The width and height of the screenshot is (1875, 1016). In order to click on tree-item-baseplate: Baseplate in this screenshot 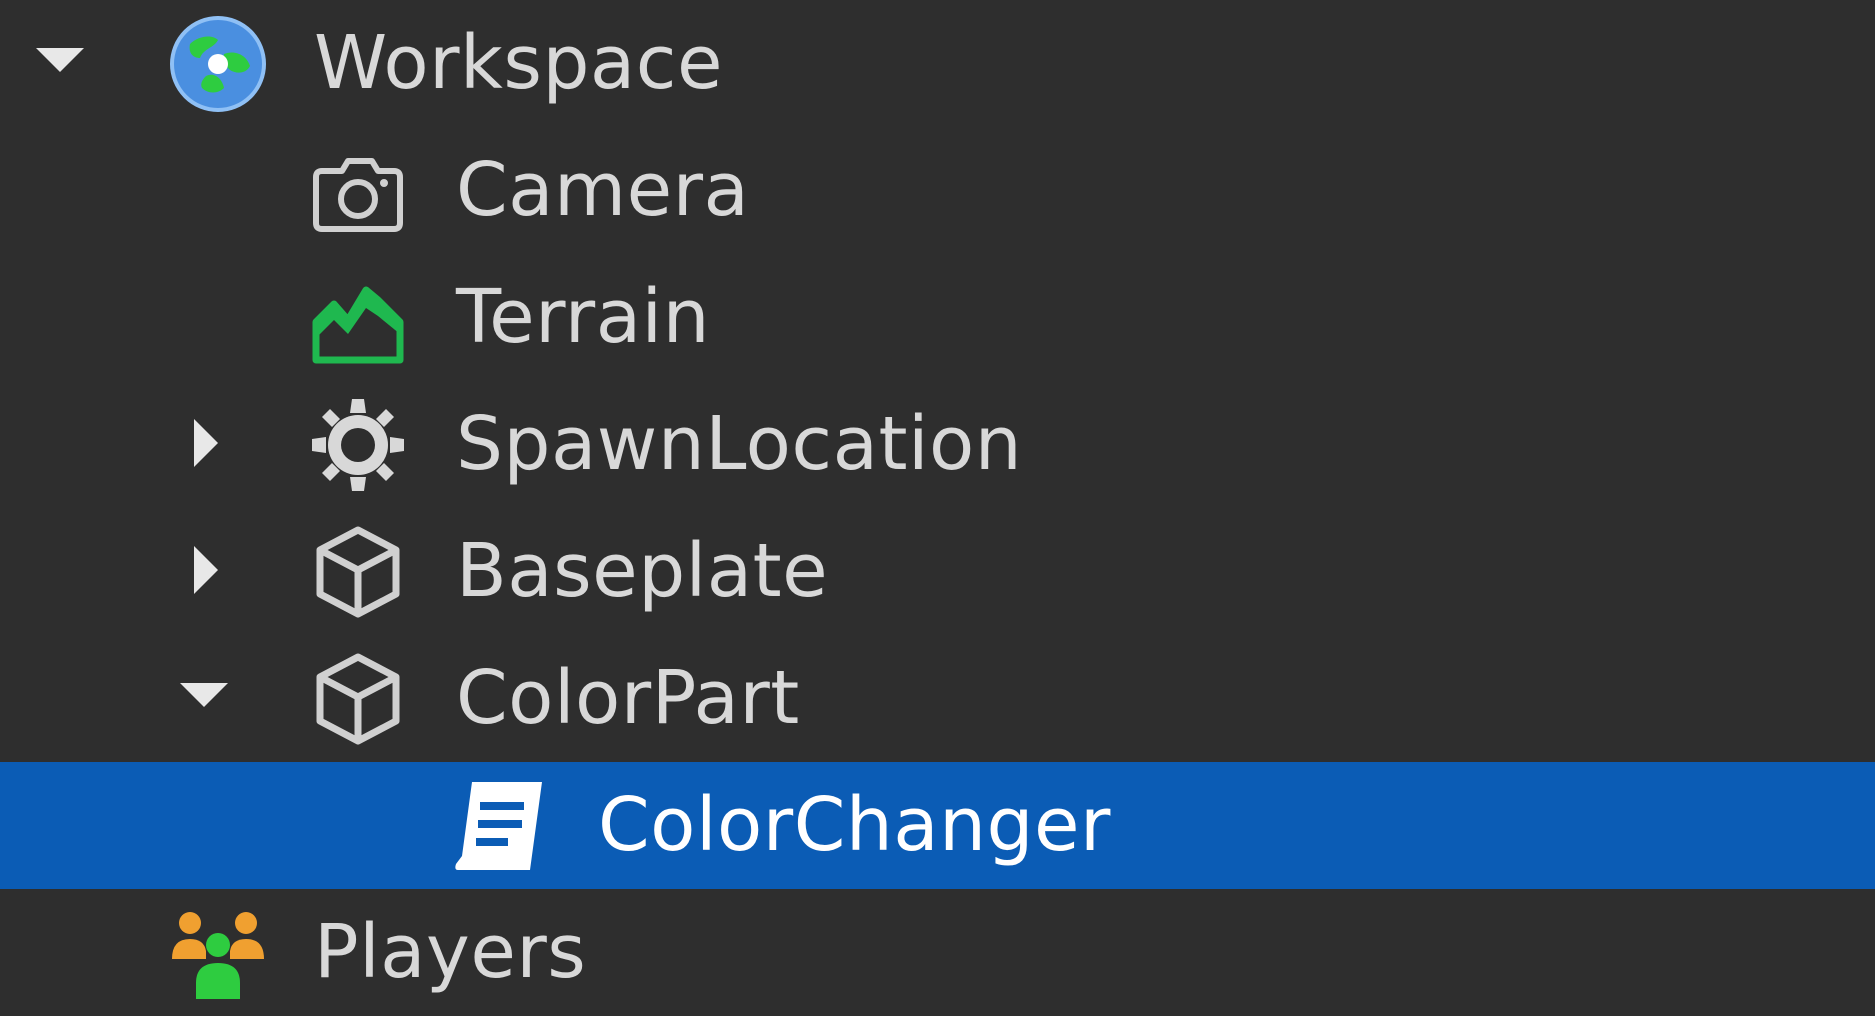, I will do `click(937, 571)`.